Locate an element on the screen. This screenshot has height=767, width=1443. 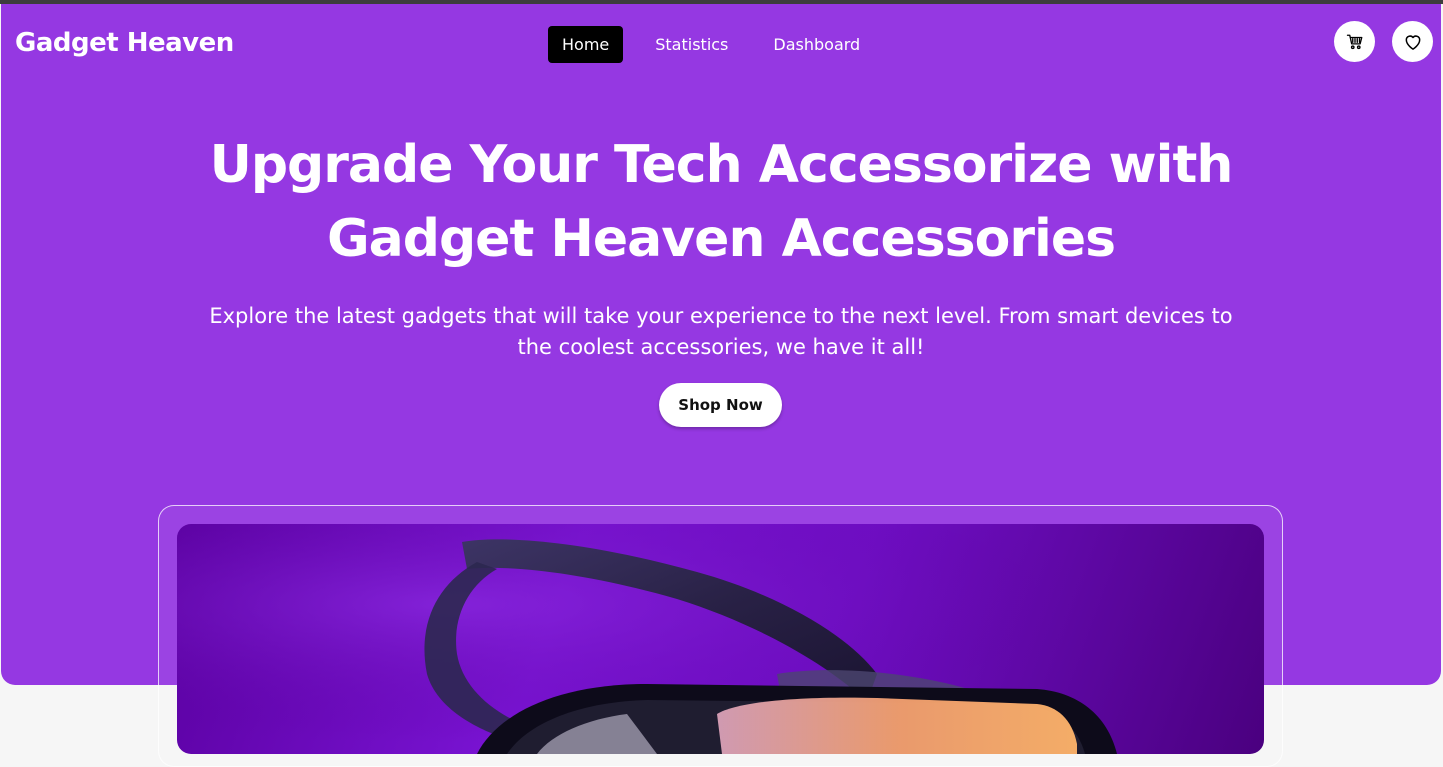
heart-icon is located at coordinates (1412, 42).